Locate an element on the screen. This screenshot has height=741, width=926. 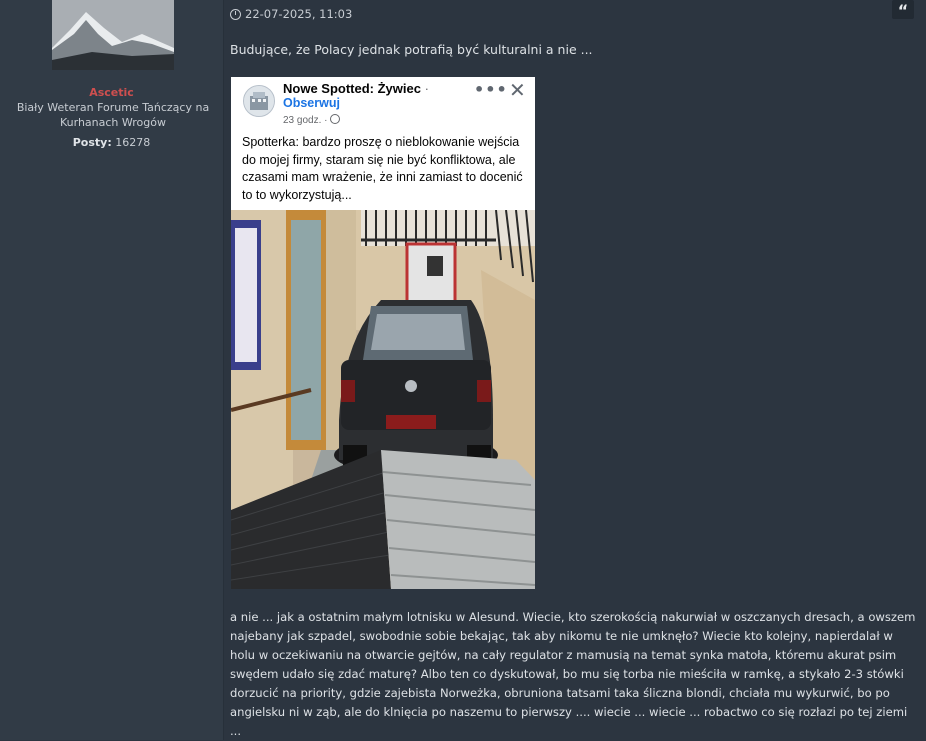
post-date-text: 22-07-2025, 11:03 is located at coordinates (299, 14).